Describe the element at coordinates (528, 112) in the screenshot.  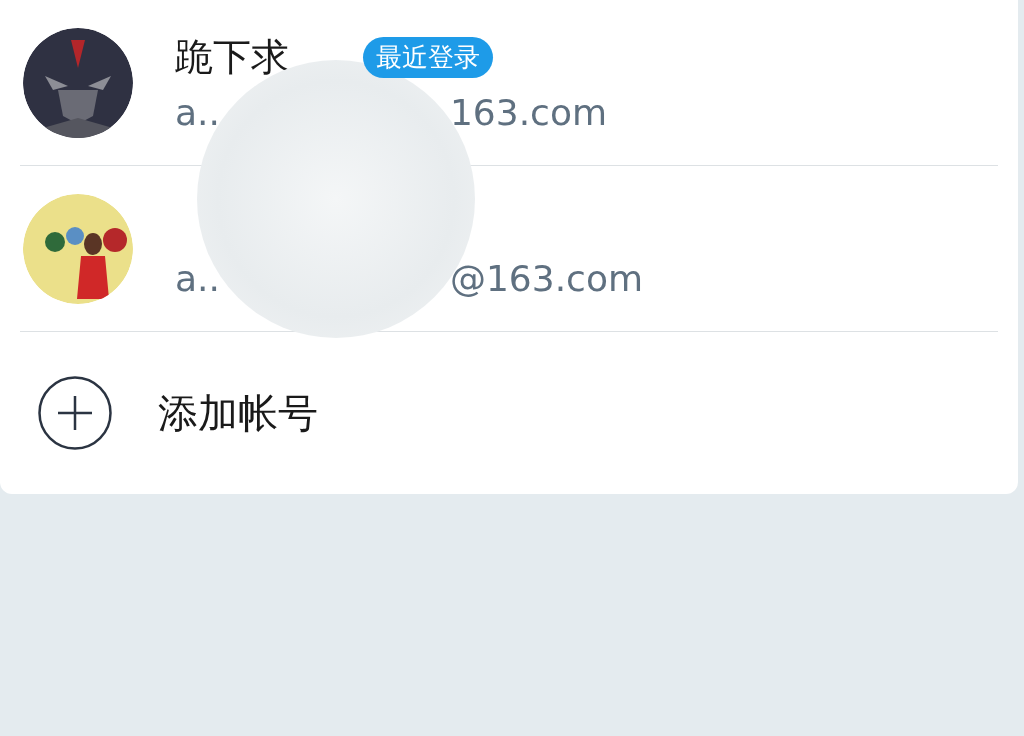
I see `email-end: 163.com` at that location.